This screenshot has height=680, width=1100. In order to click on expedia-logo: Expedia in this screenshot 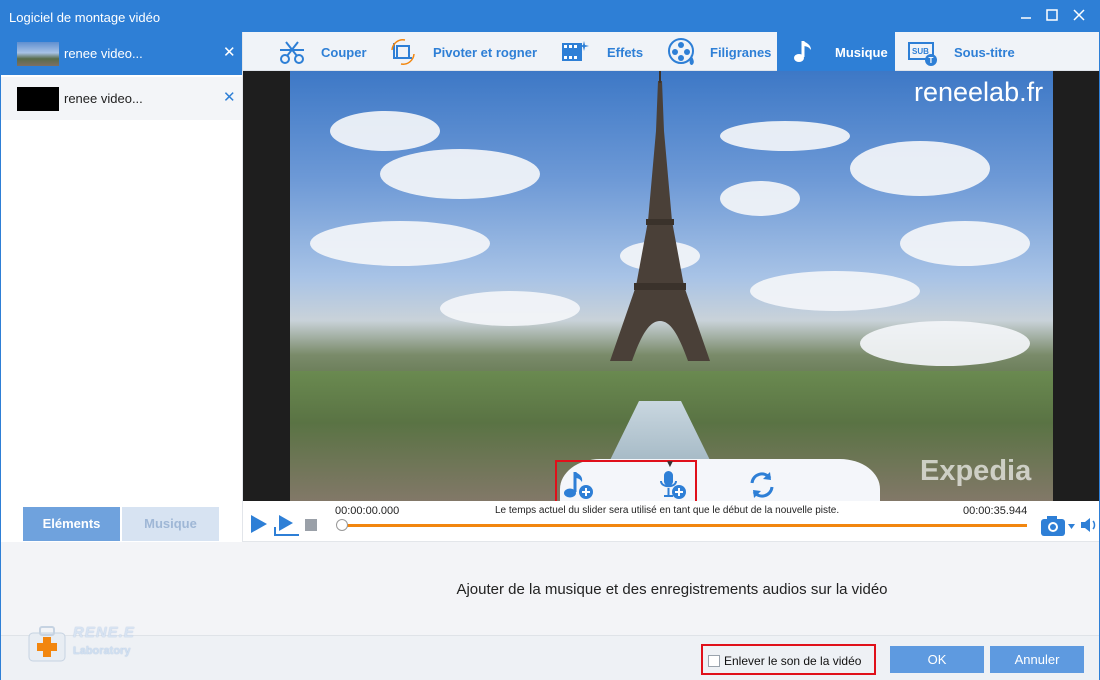, I will do `click(976, 471)`.